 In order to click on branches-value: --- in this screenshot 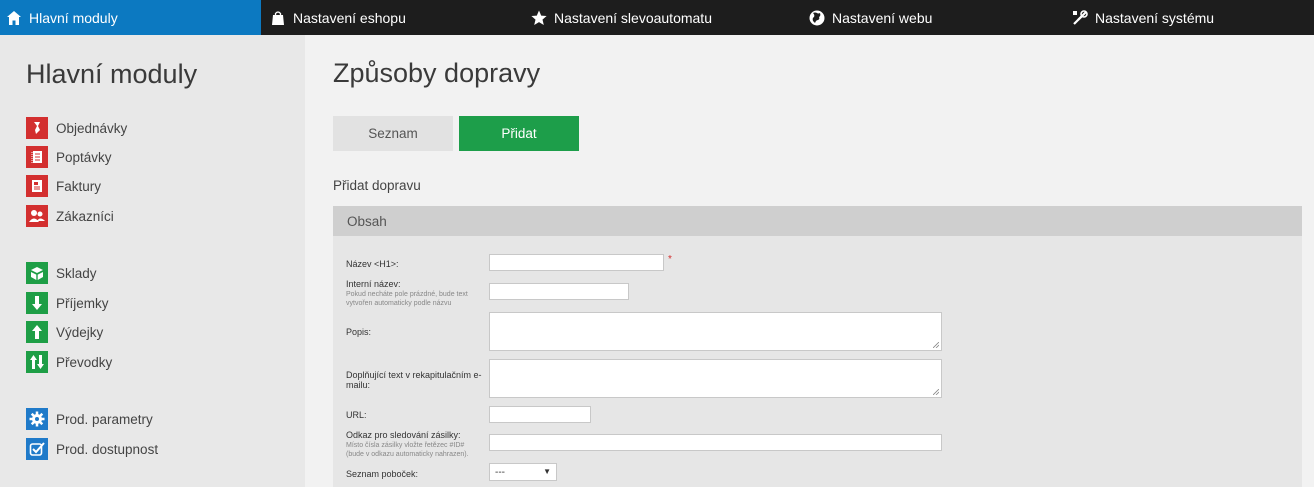, I will do `click(500, 472)`.